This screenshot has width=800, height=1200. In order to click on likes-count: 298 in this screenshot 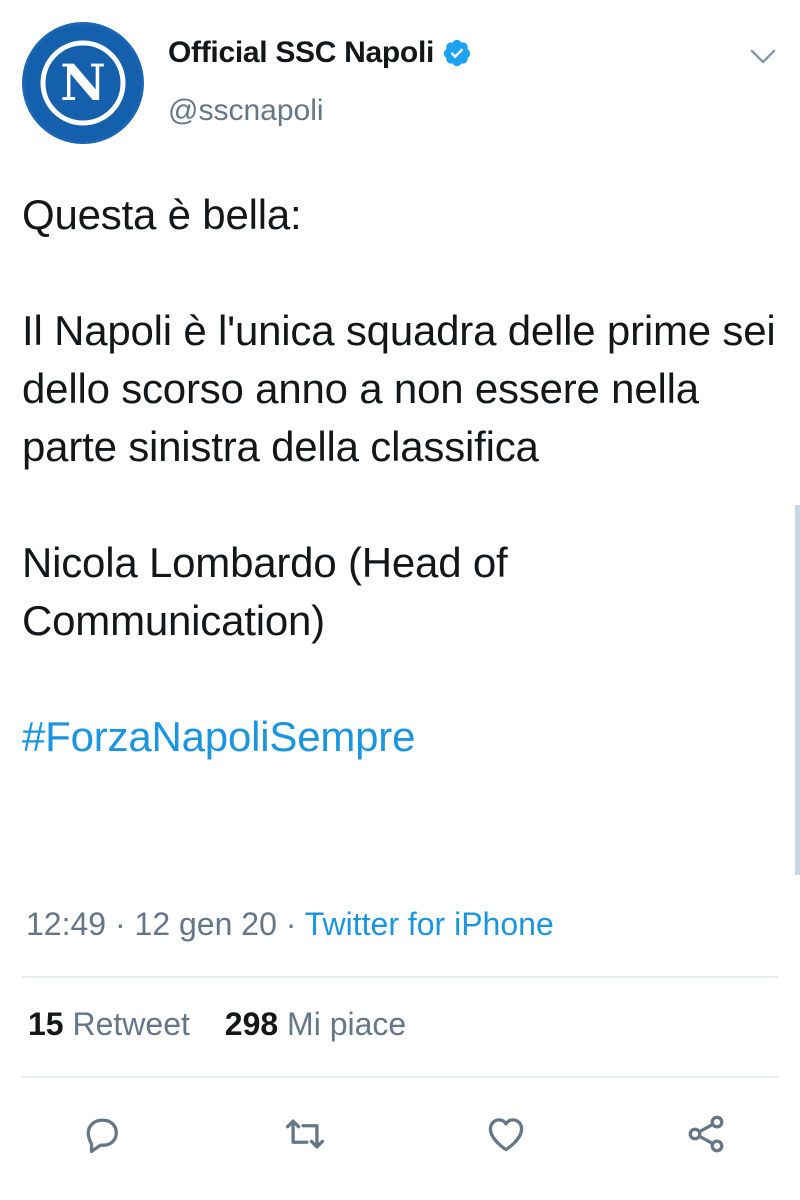, I will do `click(251, 1024)`.